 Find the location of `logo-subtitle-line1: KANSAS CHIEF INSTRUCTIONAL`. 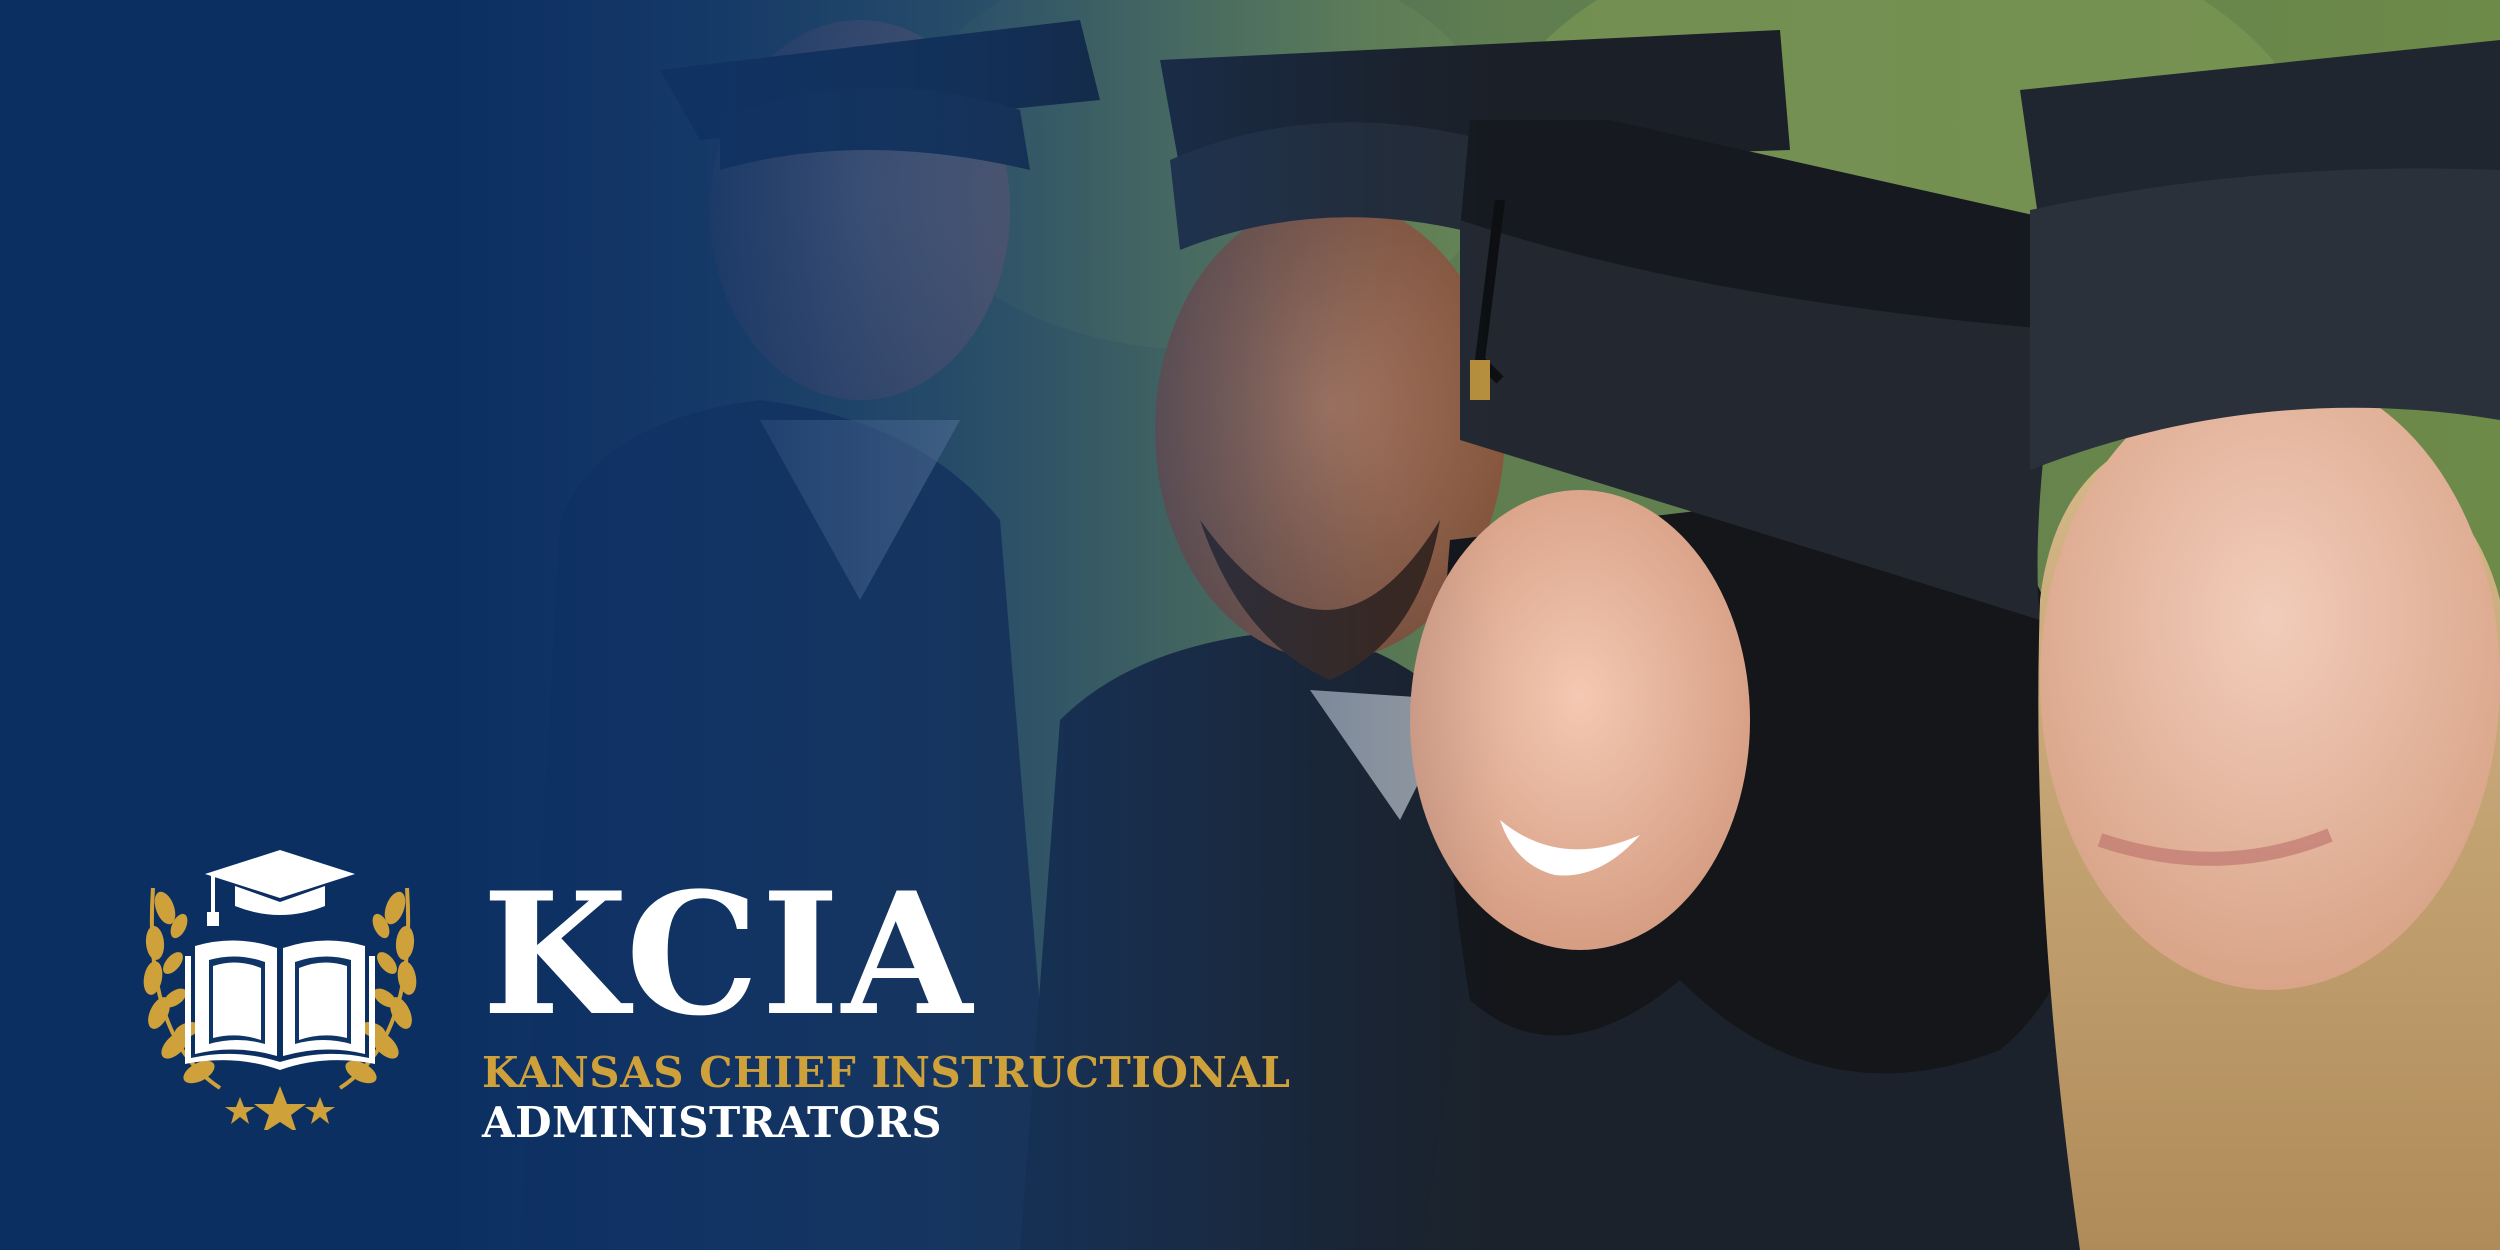

logo-subtitle-line1: KANSAS CHIEF INSTRUCTIONAL is located at coordinates (886, 1072).